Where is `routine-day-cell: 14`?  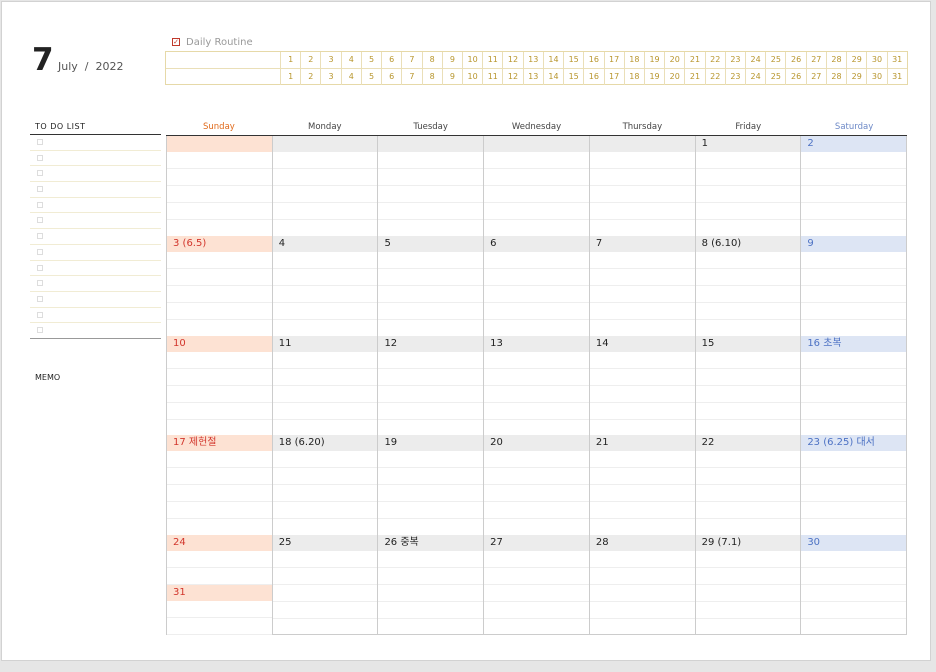
routine-day-cell: 14 is located at coordinates (554, 60).